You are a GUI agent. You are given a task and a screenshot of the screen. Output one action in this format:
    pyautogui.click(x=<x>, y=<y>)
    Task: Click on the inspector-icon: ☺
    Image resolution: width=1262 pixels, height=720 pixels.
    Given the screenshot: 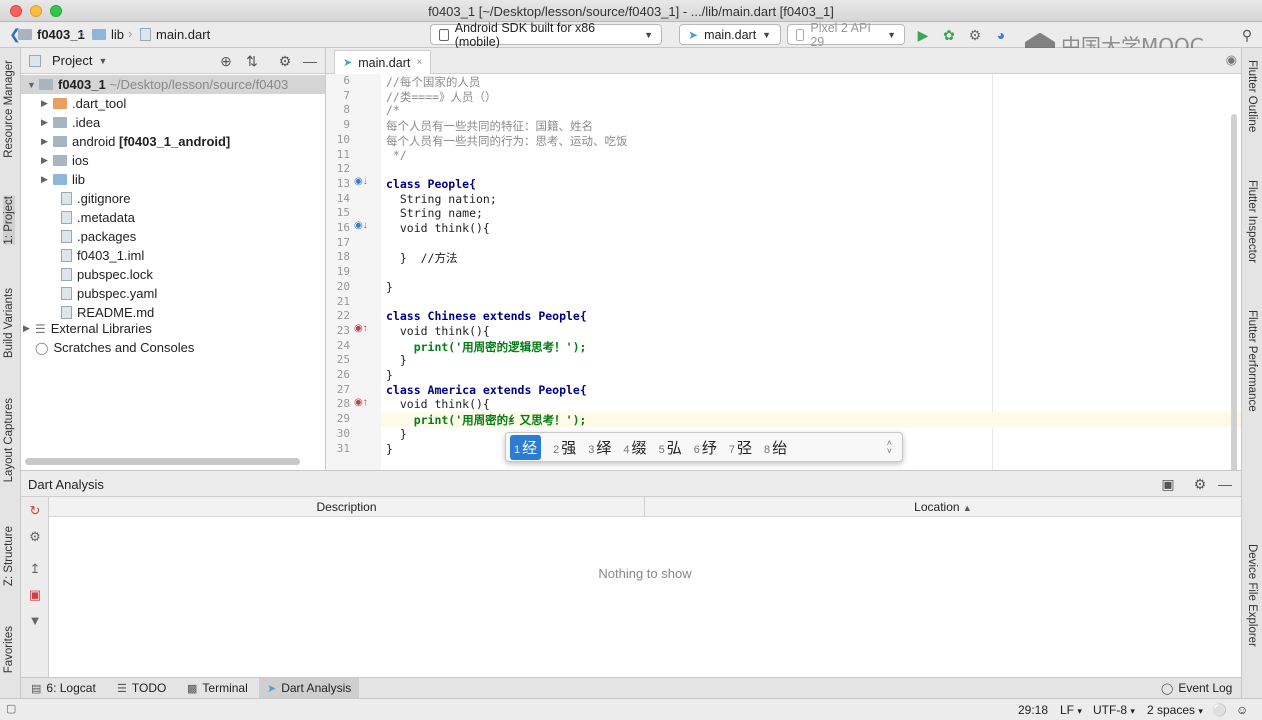 What is the action you would take?
    pyautogui.click(x=1242, y=710)
    